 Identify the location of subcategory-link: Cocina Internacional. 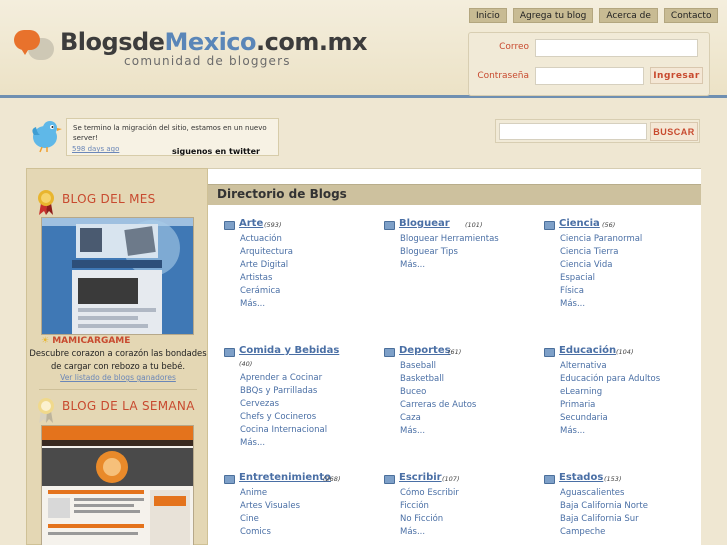
(307, 430).